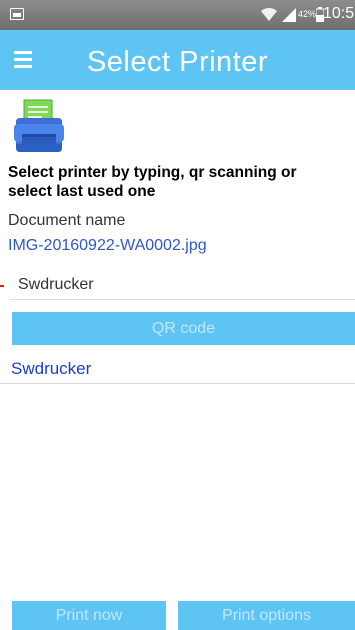 Image resolution: width=355 pixels, height=630 pixels. I want to click on printer-name-input, so click(182, 285).